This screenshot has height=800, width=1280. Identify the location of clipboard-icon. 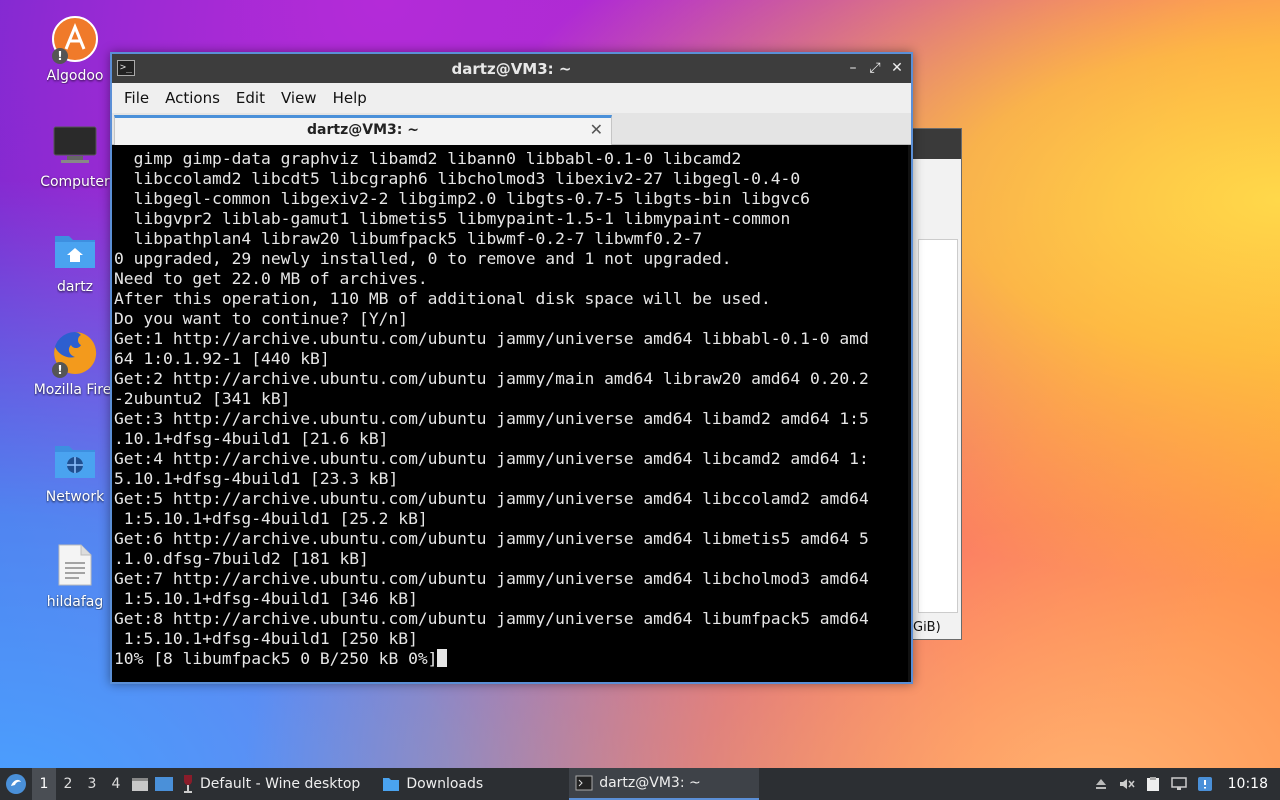
(1153, 784).